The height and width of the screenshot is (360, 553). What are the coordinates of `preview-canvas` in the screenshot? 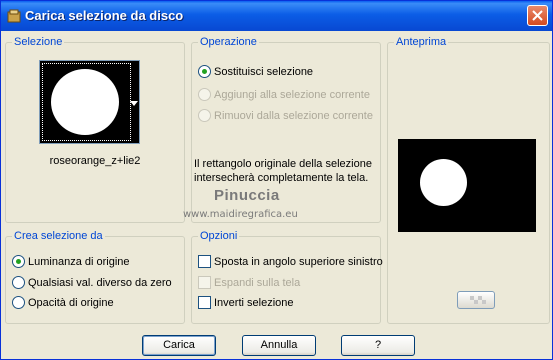 It's located at (467, 185).